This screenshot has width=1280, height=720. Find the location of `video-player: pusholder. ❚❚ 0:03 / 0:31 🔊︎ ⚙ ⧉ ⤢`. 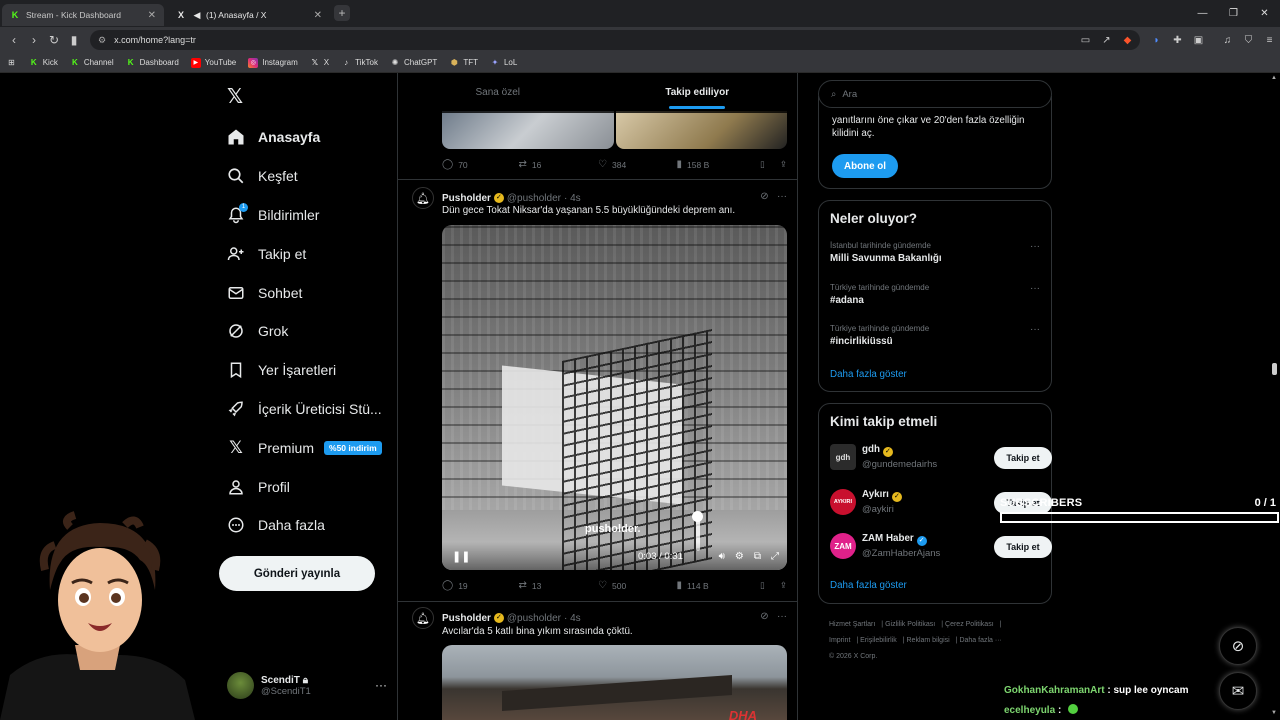

video-player: pusholder. ❚❚ 0:03 / 0:31 🔊︎ ⚙ ⧉ ⤢ is located at coordinates (614, 397).